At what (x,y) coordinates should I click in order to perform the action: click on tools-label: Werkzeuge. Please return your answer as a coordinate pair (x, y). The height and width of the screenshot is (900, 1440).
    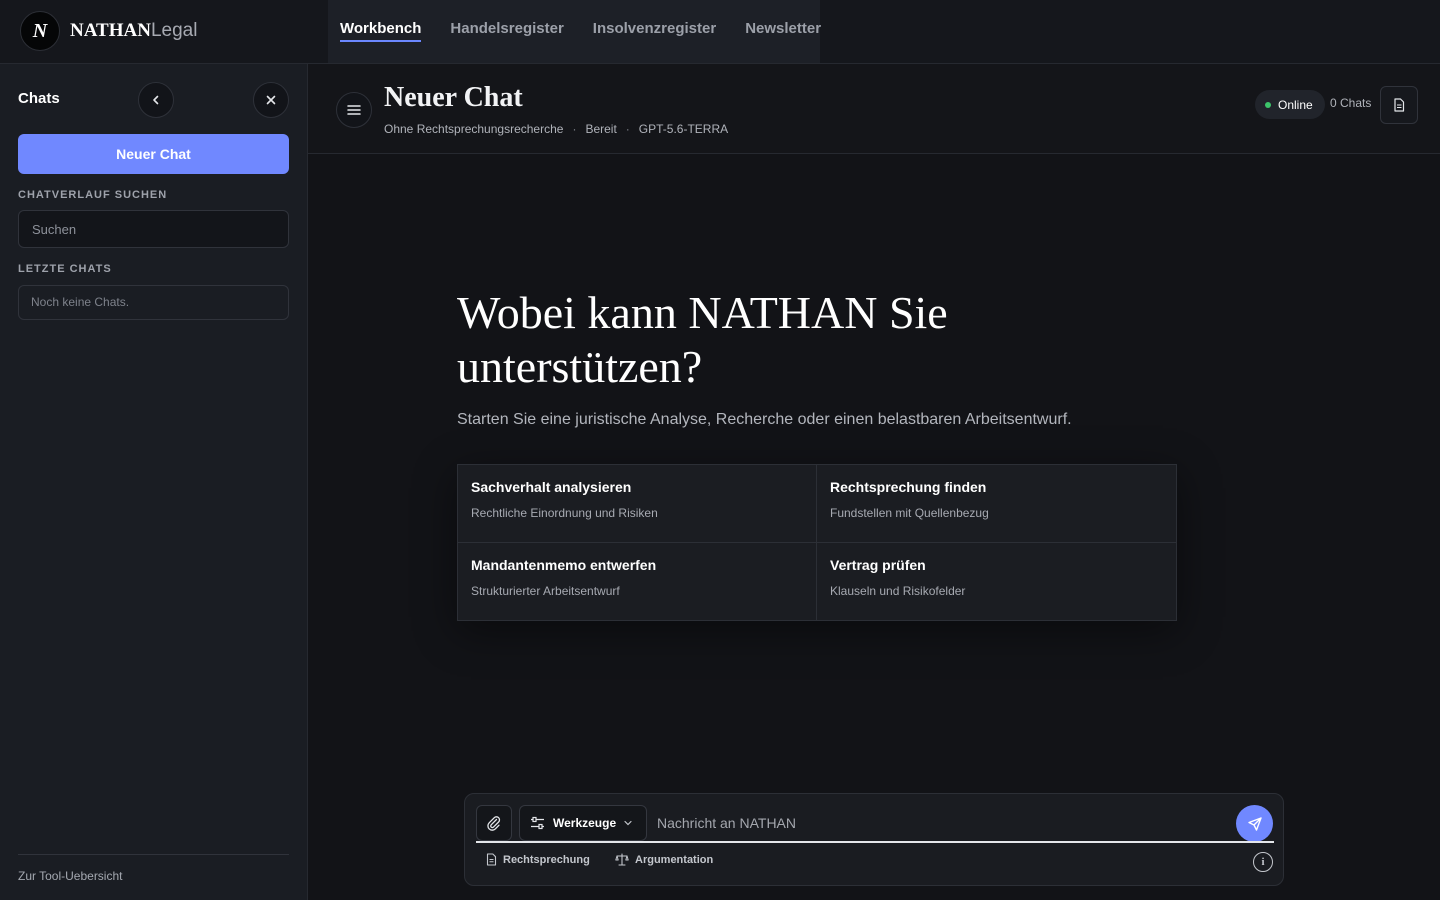
    Looking at the image, I should click on (585, 823).